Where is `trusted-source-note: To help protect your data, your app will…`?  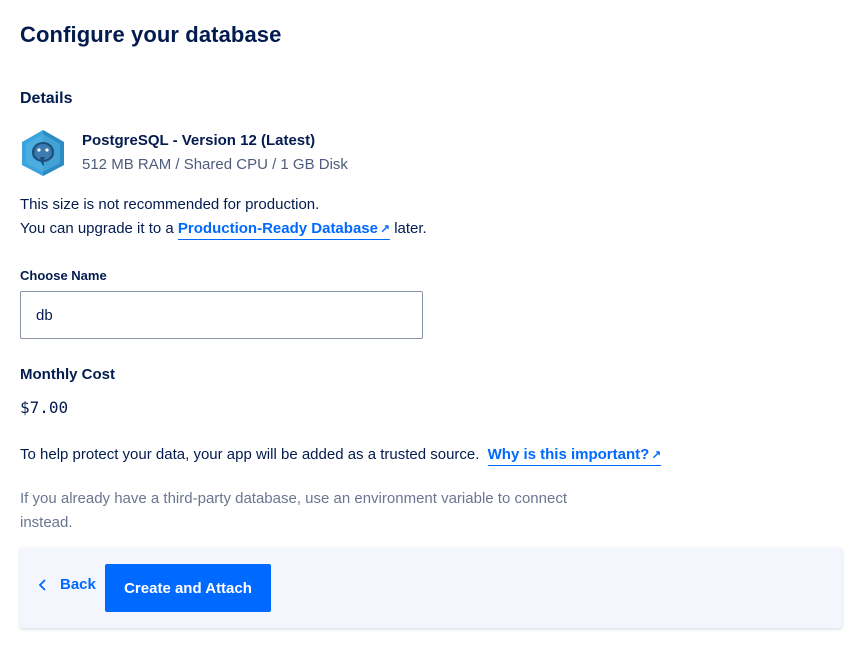
trusted-source-note: To help protect your data, your app will… is located at coordinates (341, 456).